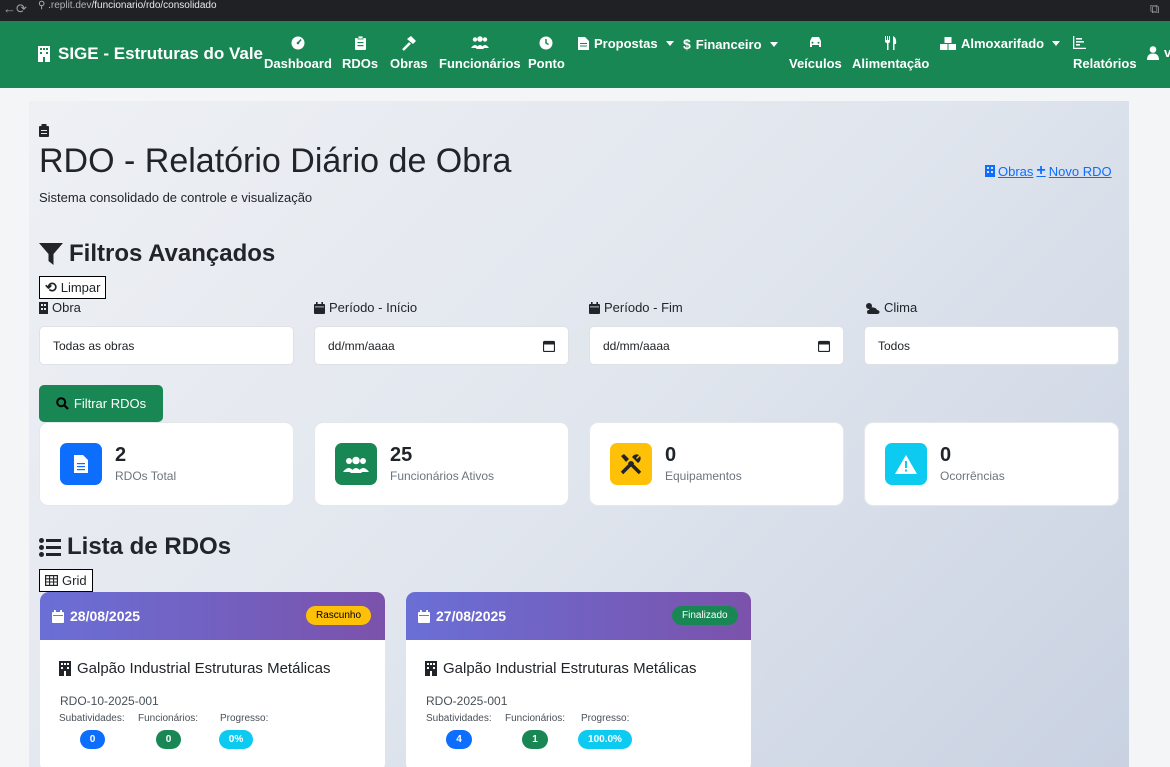 The width and height of the screenshot is (1170, 767). Describe the element at coordinates (409, 44) in the screenshot. I see `hammer-icon` at that location.